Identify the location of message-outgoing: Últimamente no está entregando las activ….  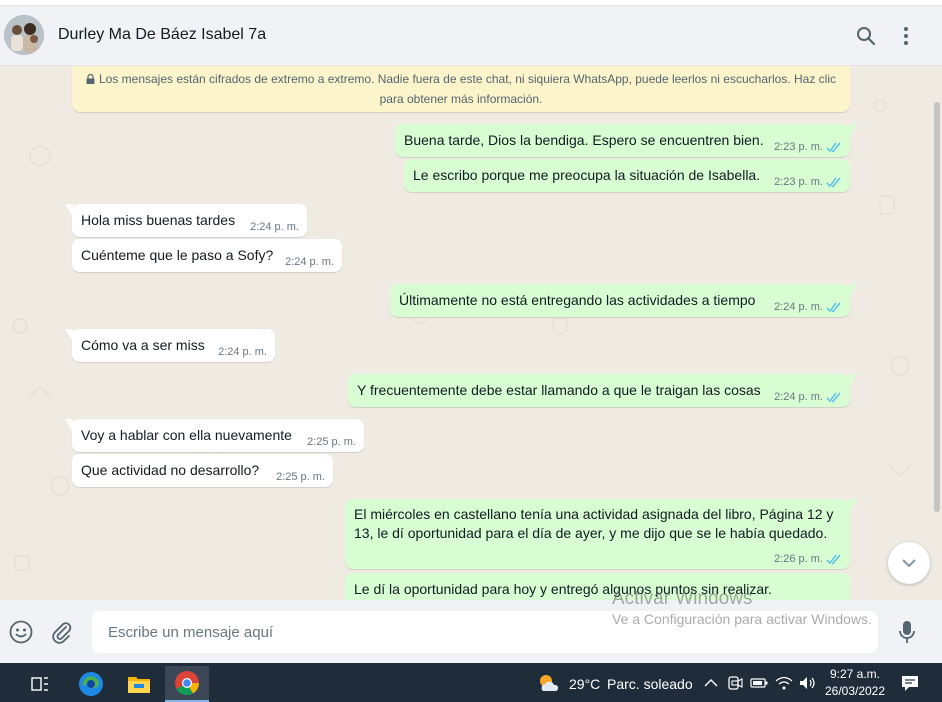
(623, 300).